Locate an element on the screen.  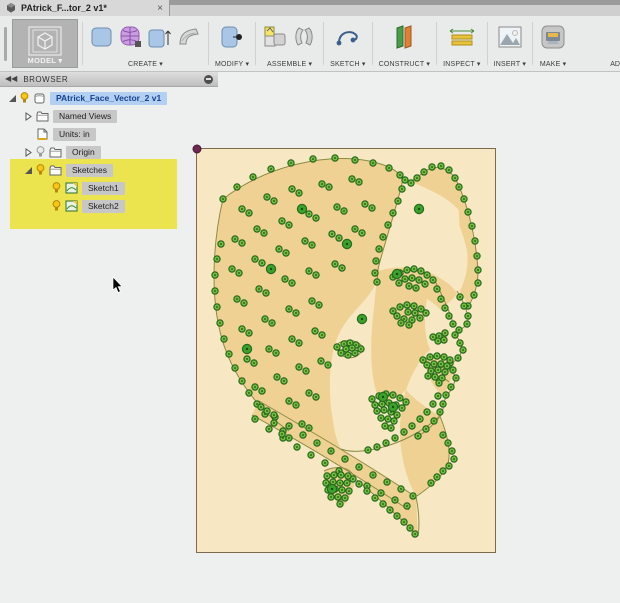
construction-plane-icon is located at coordinates (404, 39).